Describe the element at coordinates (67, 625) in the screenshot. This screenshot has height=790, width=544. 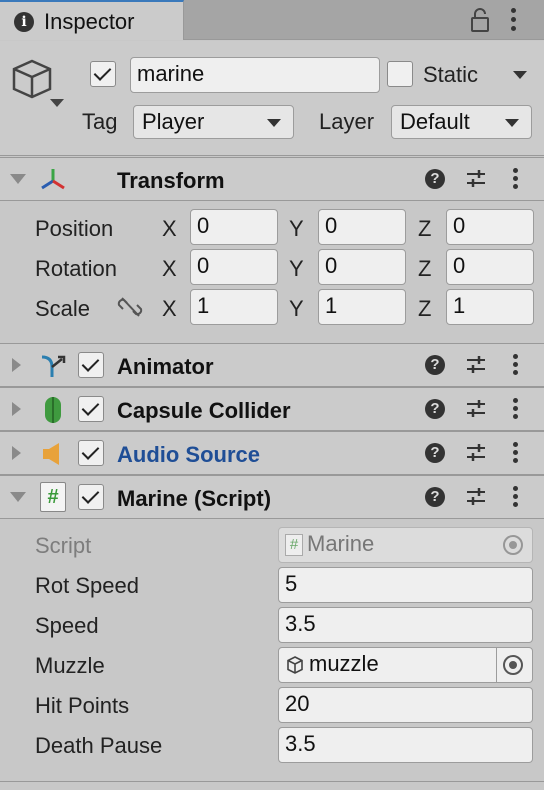
I see `speed-label: Speed` at that location.